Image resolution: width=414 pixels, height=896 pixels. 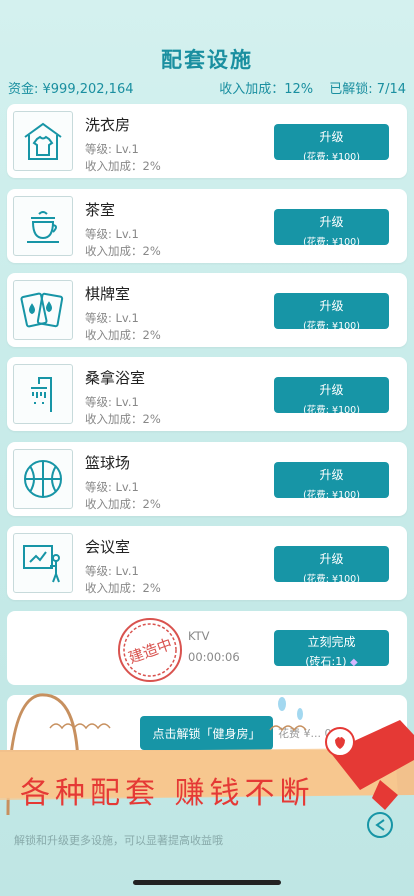 What do you see at coordinates (100, 210) in the screenshot?
I see `facility-name: 茶室` at bounding box center [100, 210].